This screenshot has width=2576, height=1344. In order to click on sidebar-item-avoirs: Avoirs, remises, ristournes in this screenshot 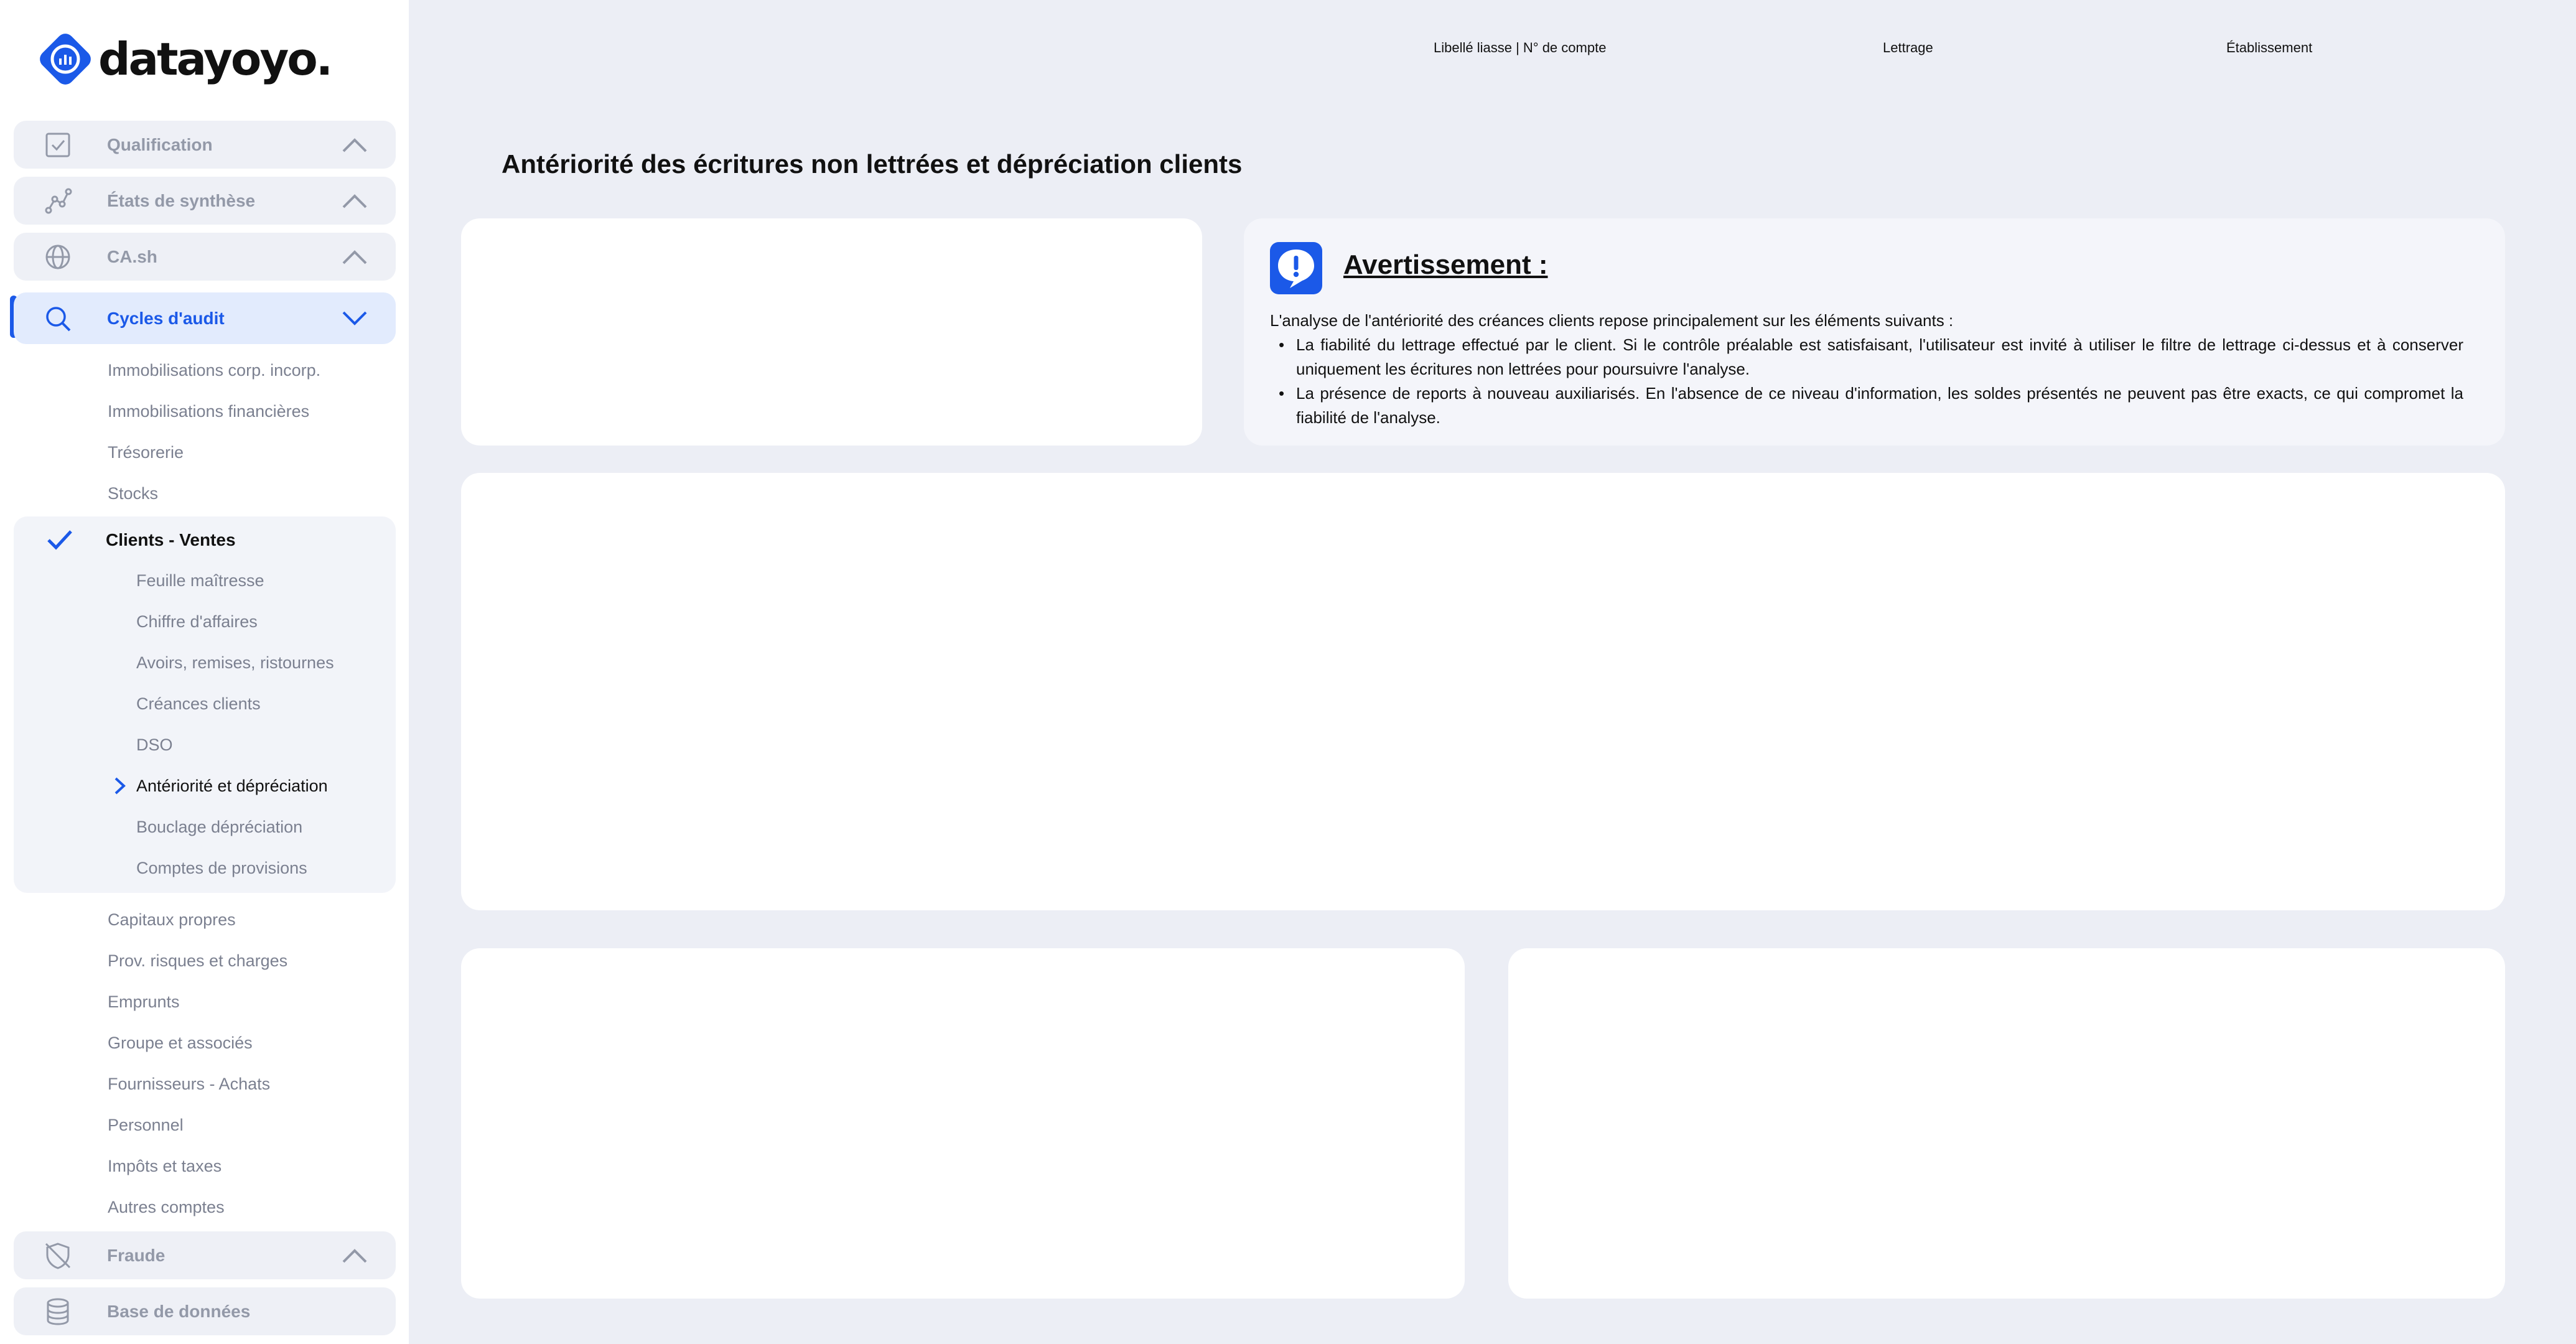, I will do `click(235, 663)`.